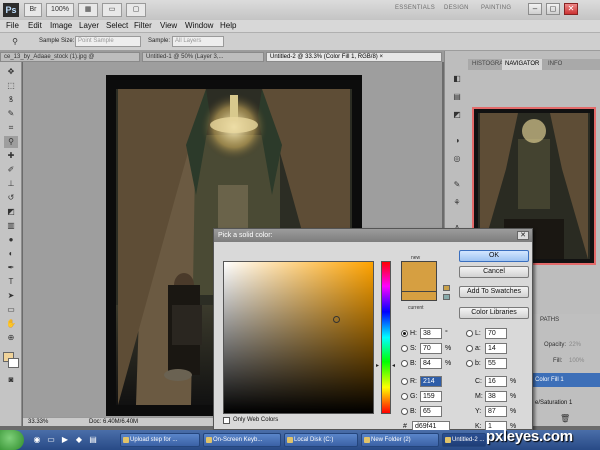 The width and height of the screenshot is (600, 450). What do you see at coordinates (11, 128) in the screenshot?
I see `crop-tool-icon: ⌗` at bounding box center [11, 128].